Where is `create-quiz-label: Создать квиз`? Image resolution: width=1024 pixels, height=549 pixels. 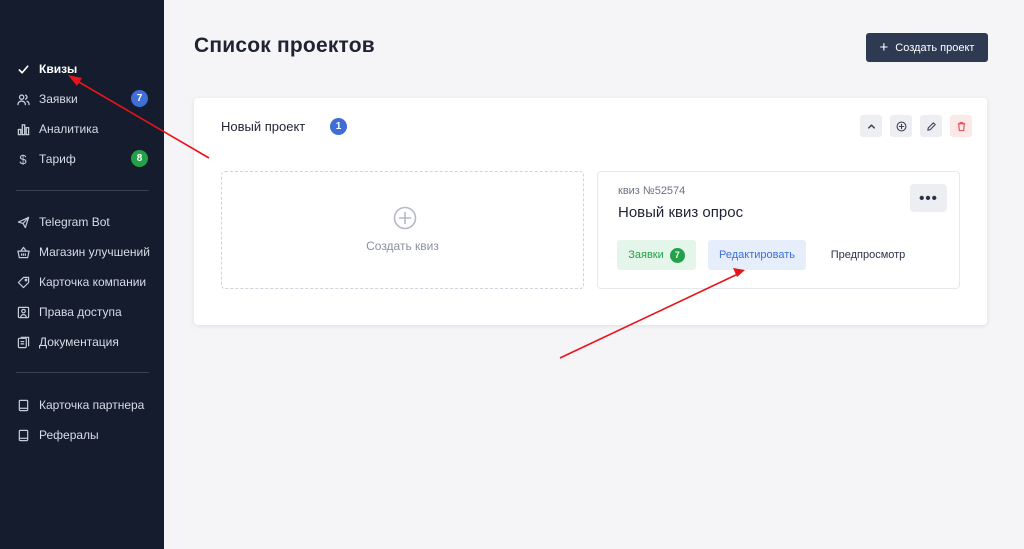
create-quiz-label: Создать квиз is located at coordinates (402, 246).